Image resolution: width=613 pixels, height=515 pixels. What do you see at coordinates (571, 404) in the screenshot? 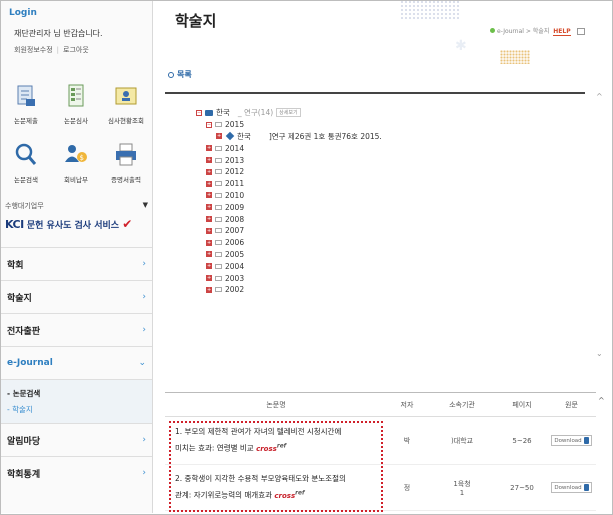
I see `header-fulltext: 원문` at bounding box center [571, 404].